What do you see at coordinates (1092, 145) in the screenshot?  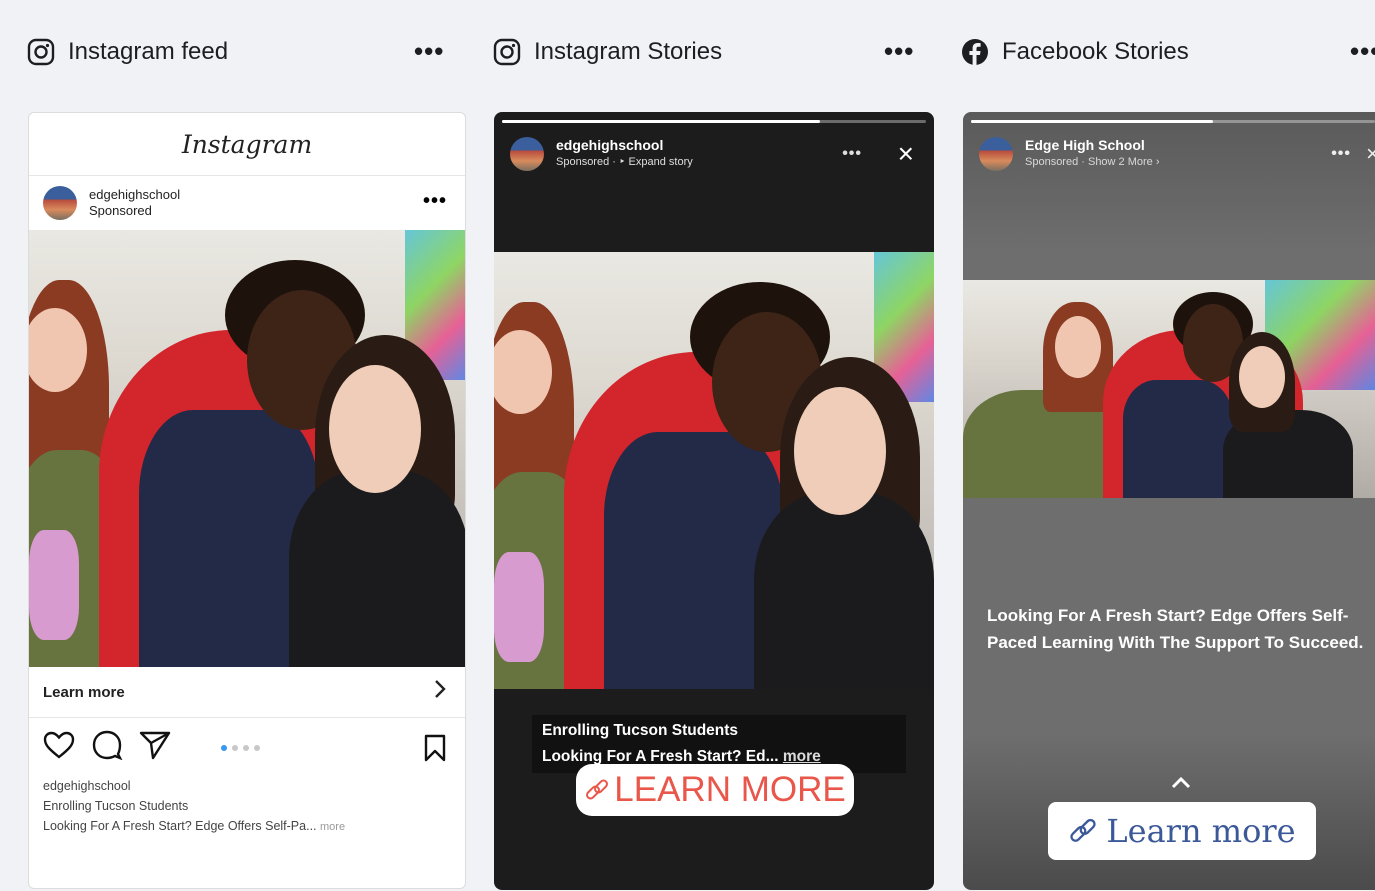 I see `account-name: Edge High School` at bounding box center [1092, 145].